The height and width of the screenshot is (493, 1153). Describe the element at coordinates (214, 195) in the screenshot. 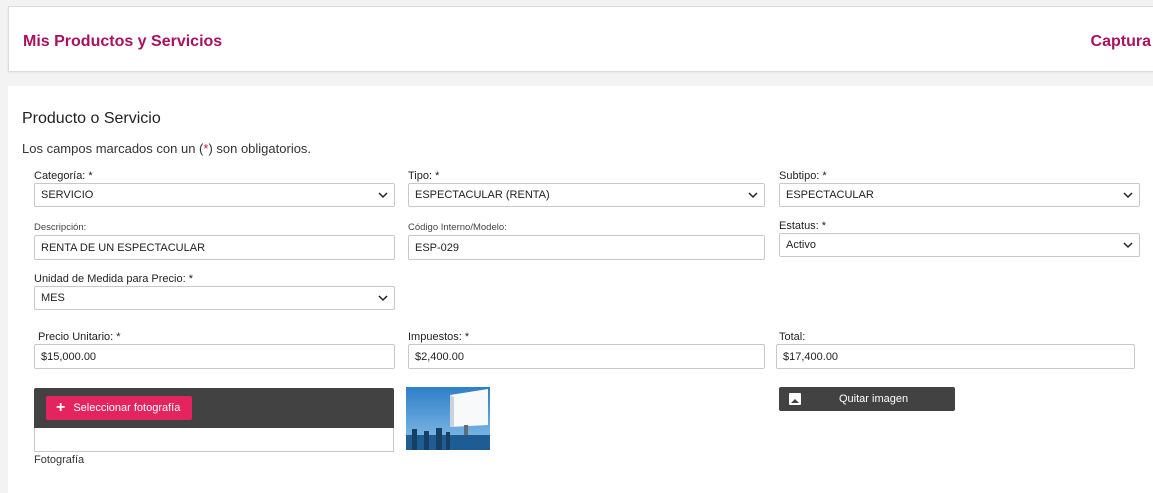

I see `categoria-select: SERVICIO` at that location.